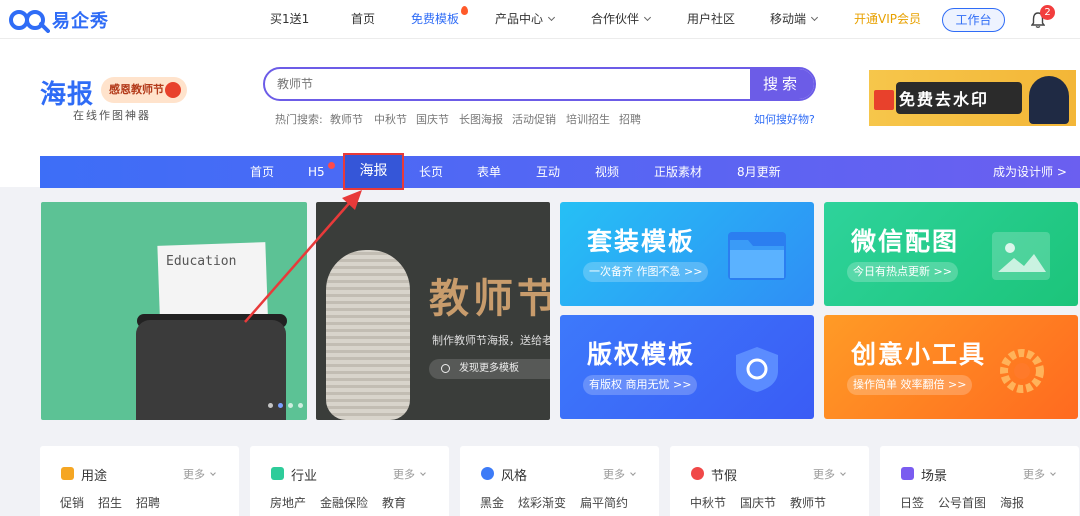 The width and height of the screenshot is (1080, 516). Describe the element at coordinates (697, 473) in the screenshot. I see `lantern-icon` at that location.